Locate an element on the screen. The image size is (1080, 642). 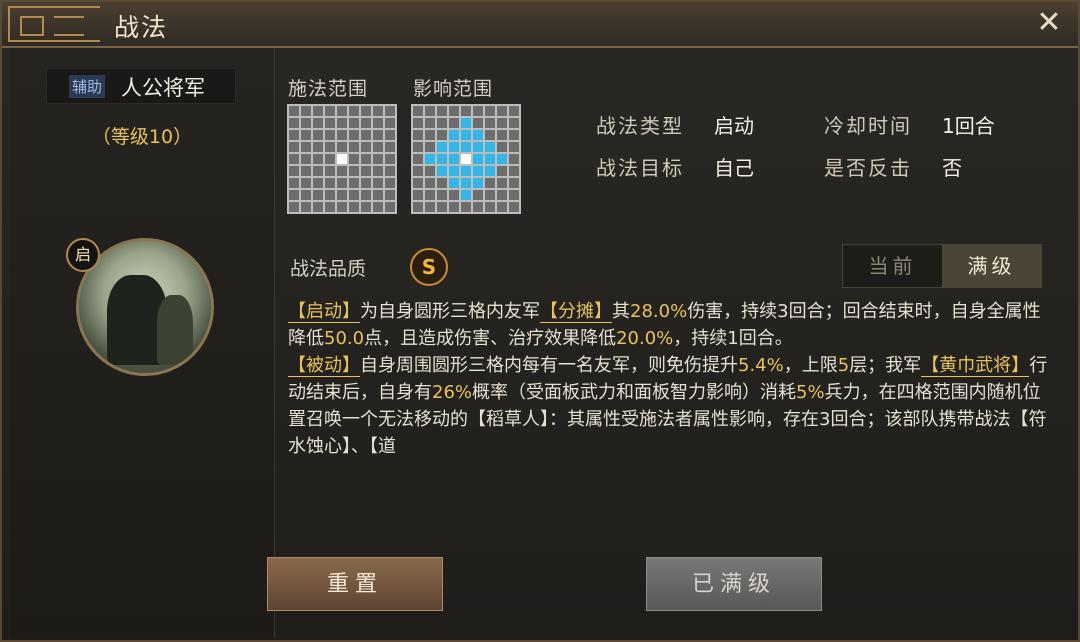
close-icon: ✕ is located at coordinates (1049, 23).